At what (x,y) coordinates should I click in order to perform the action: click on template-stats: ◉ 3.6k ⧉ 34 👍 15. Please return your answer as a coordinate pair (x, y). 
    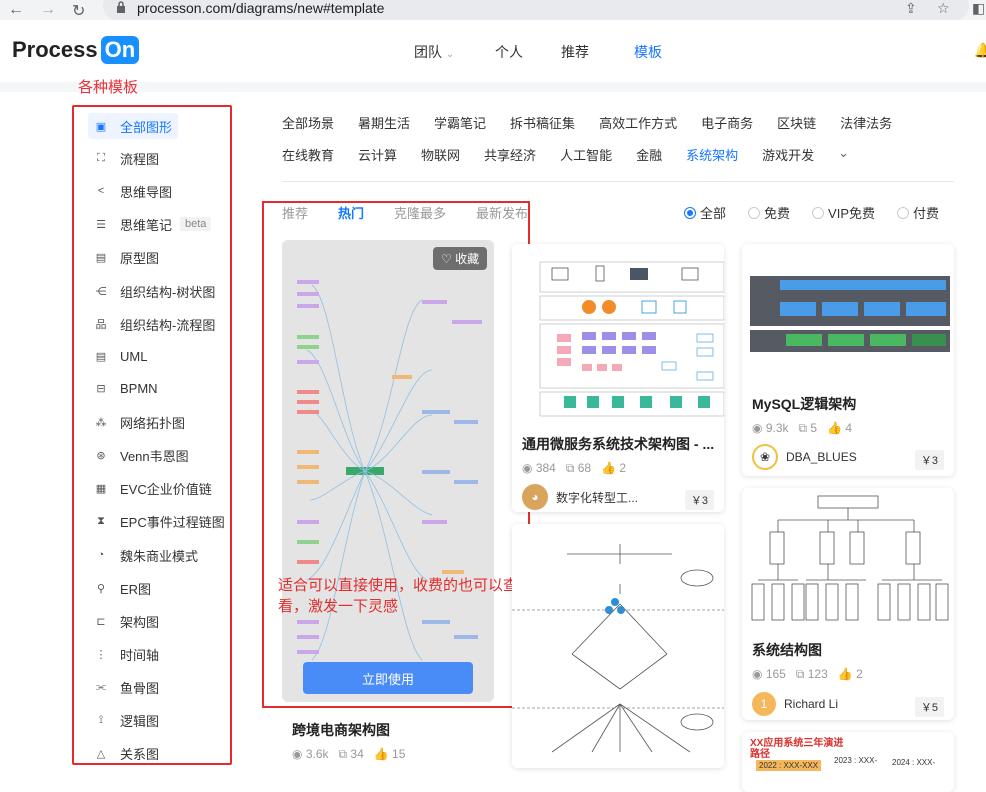
    Looking at the image, I should click on (348, 754).